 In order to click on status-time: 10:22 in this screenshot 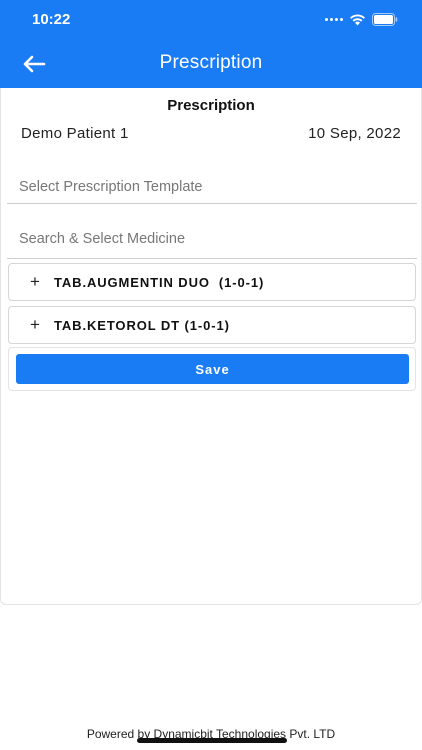, I will do `click(51, 19)`.